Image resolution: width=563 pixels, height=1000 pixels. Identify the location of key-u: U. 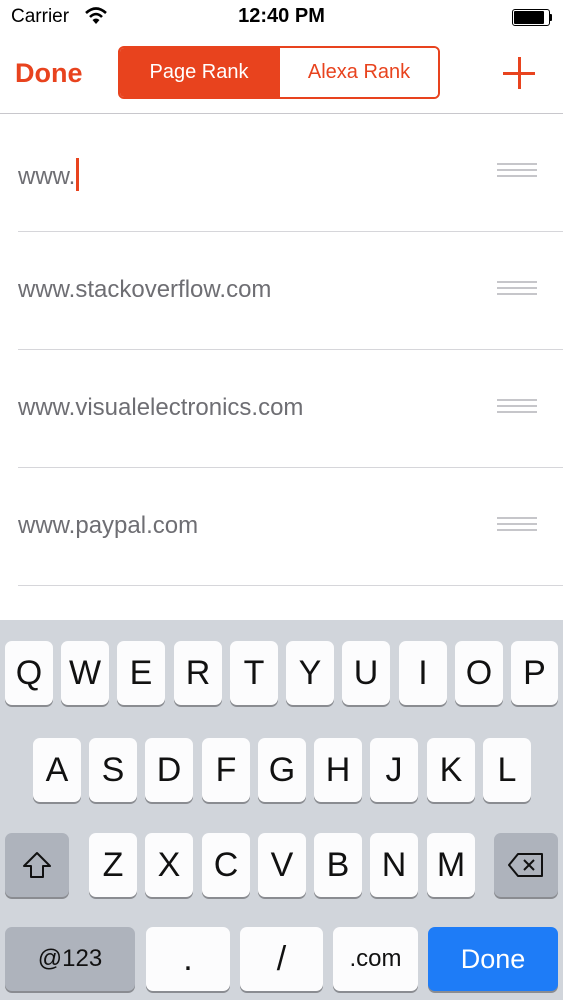
(366, 673).